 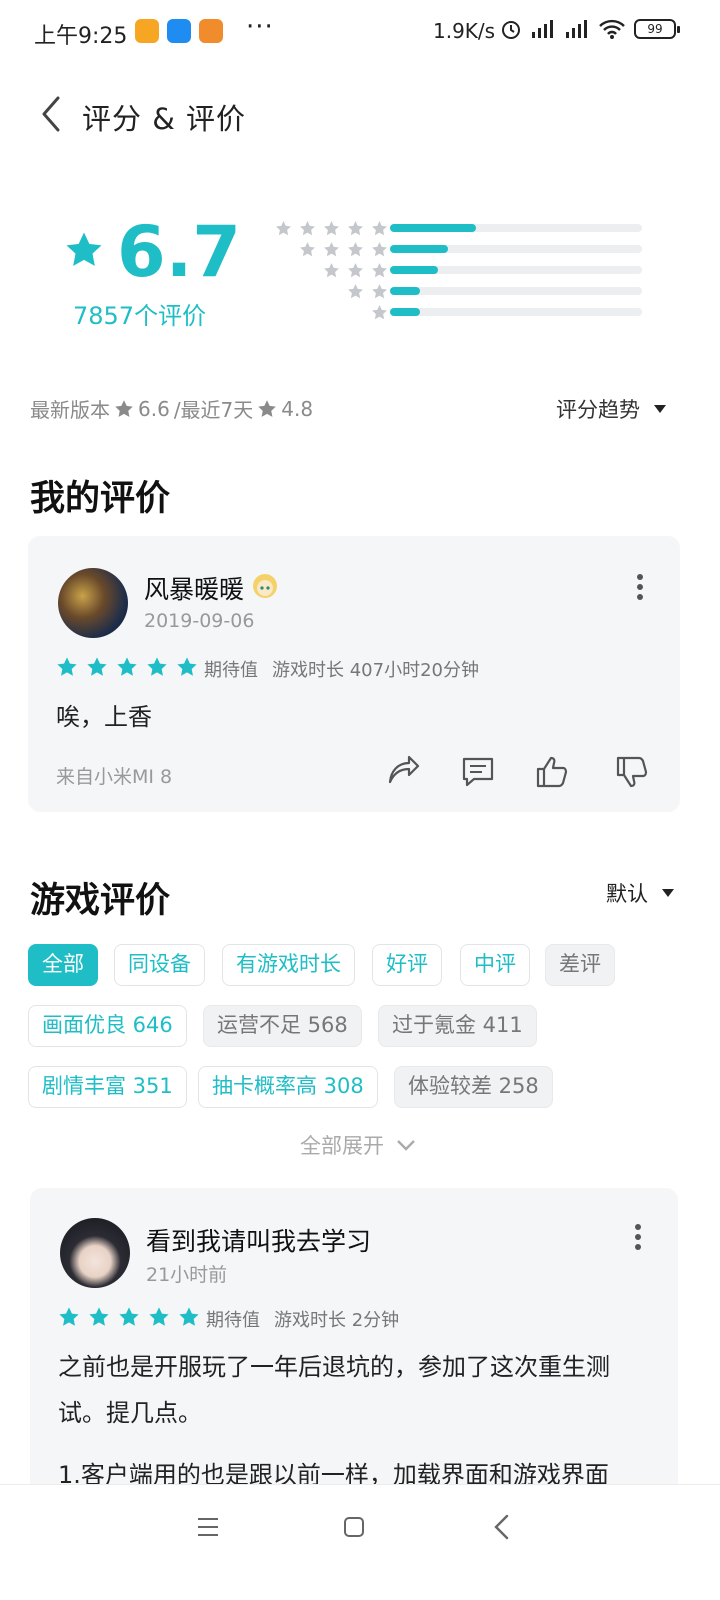 I want to click on my-review-title: 我的评价, so click(x=100, y=499).